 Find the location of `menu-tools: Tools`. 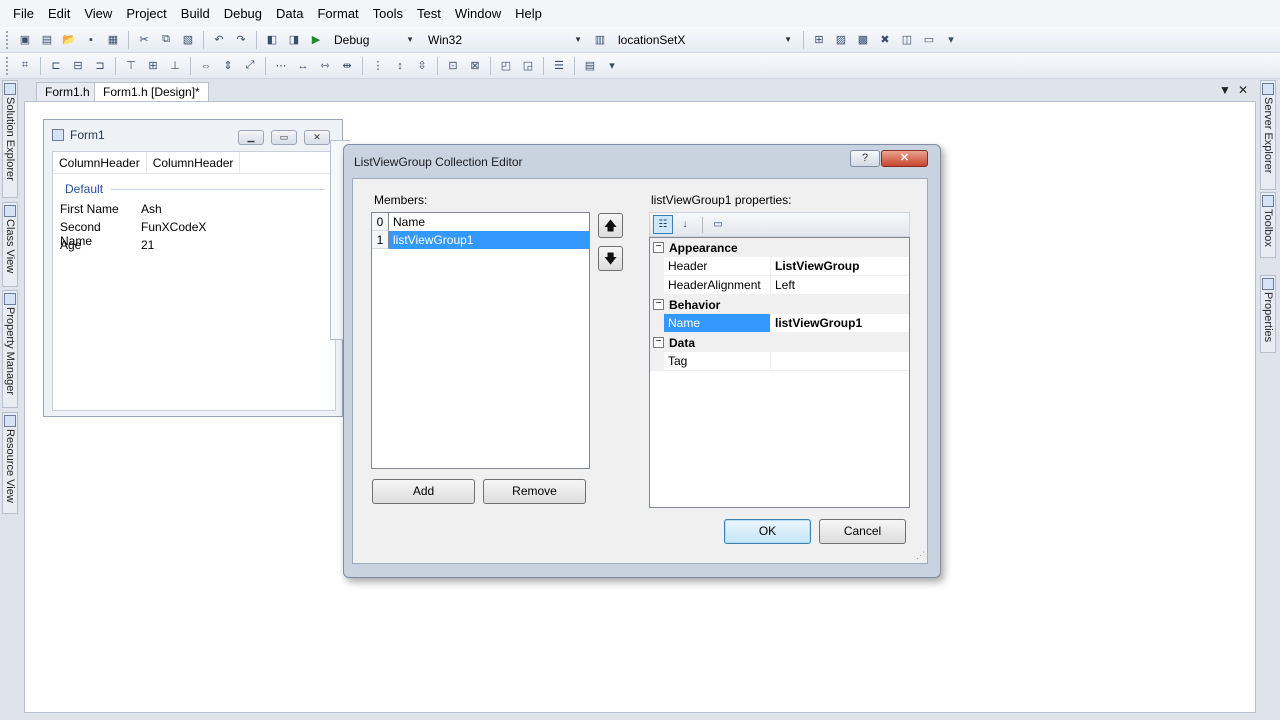

menu-tools: Tools is located at coordinates (388, 14).